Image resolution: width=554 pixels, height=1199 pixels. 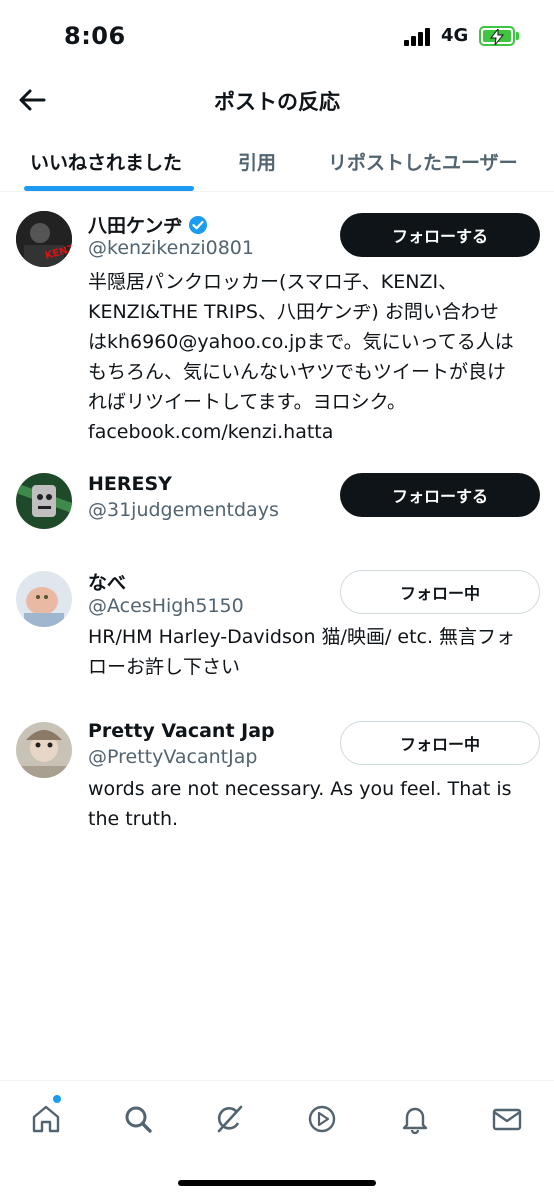 What do you see at coordinates (166, 606) in the screenshot?
I see `user-handle: @AcesHigh5150` at bounding box center [166, 606].